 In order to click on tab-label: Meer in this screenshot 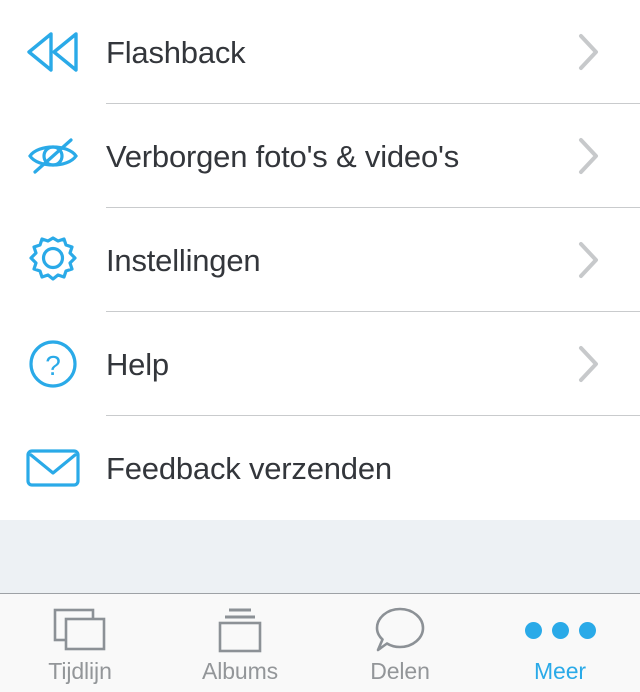, I will do `click(559, 671)`.